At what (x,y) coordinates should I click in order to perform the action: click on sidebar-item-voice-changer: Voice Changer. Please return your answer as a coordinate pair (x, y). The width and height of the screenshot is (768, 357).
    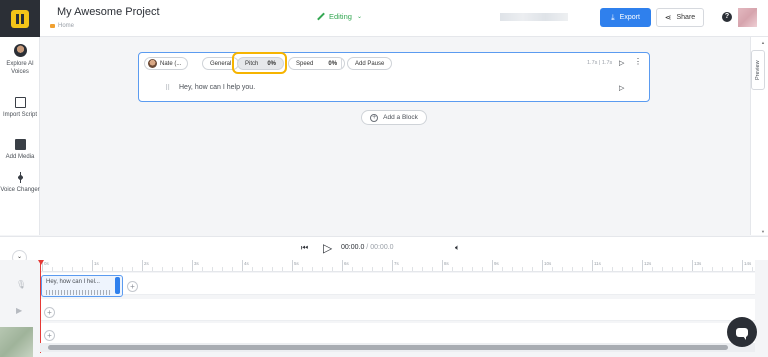
    Looking at the image, I should click on (20, 183).